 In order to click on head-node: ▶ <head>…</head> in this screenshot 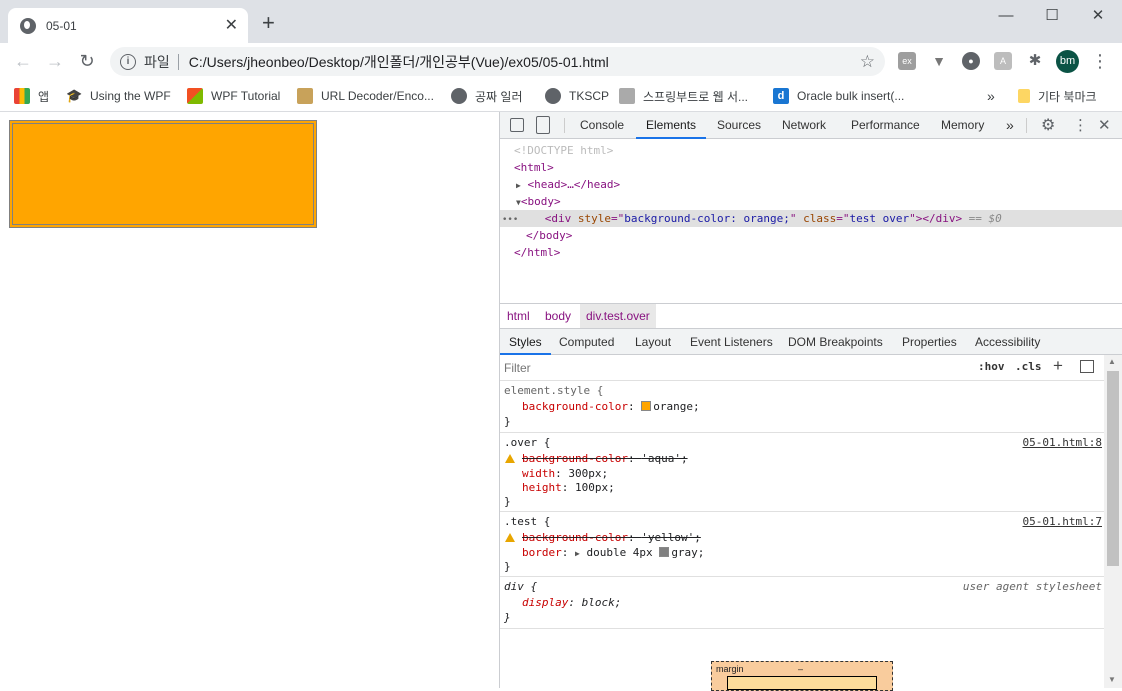, I will do `click(811, 184)`.